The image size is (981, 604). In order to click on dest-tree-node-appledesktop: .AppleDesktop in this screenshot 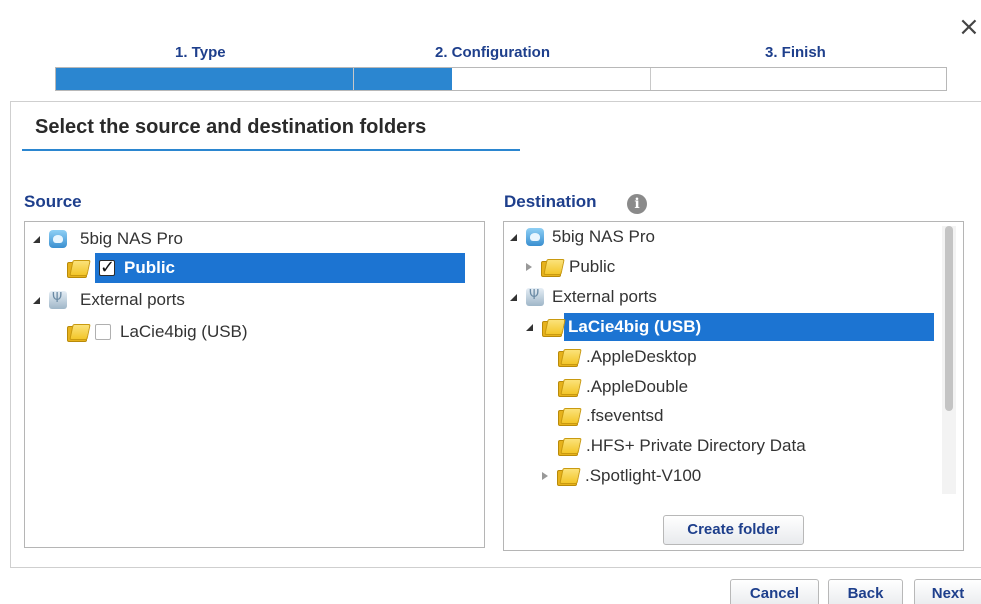, I will do `click(627, 357)`.